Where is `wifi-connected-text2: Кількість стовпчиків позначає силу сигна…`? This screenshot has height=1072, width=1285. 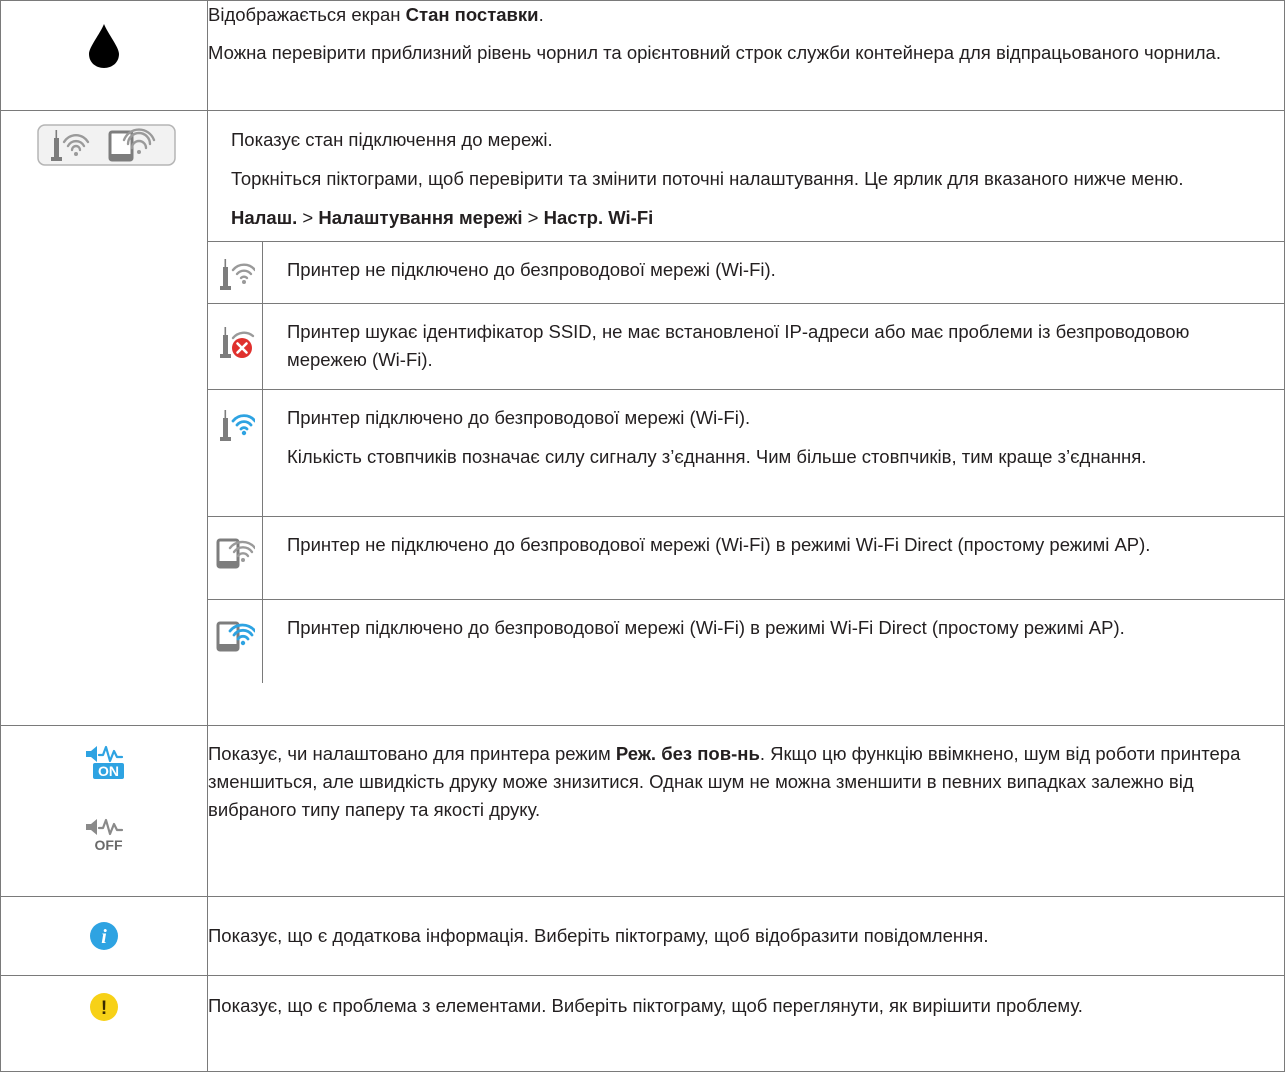
wifi-connected-text2: Кількість стовпчиків позначає силу сигна… is located at coordinates (717, 456).